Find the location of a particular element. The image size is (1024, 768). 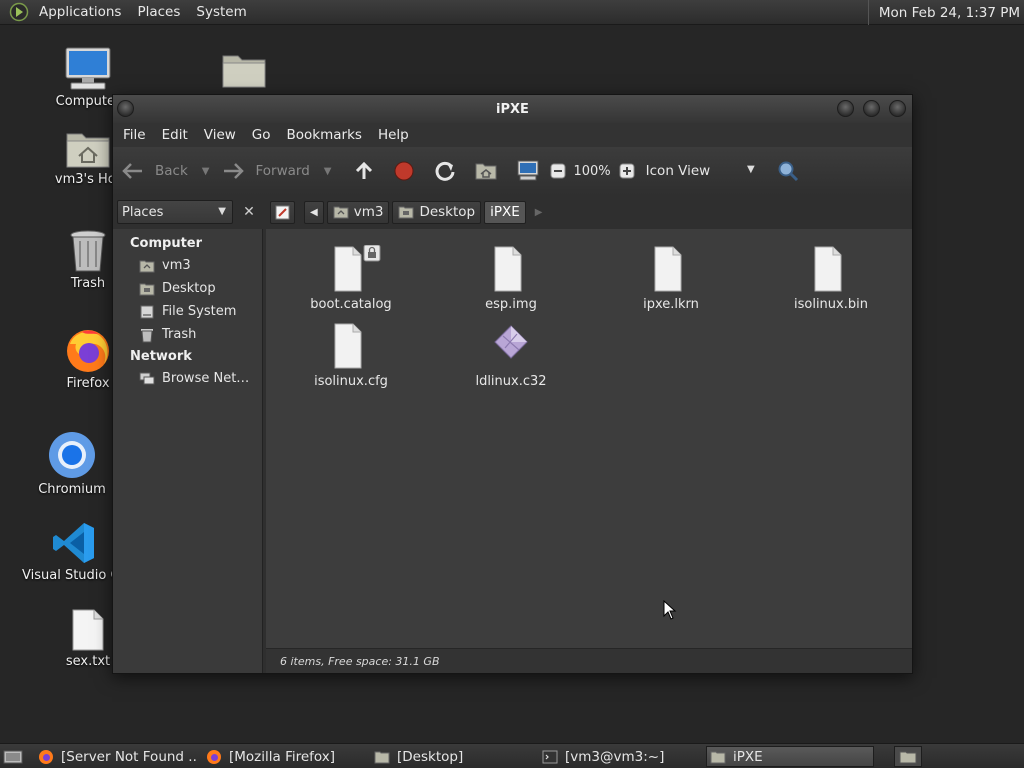

drive-icon is located at coordinates (147, 311).